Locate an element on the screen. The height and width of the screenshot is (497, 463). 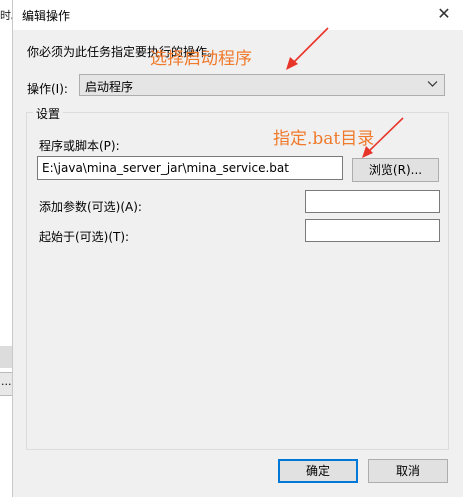
program-label: 程序或脚本(P): is located at coordinates (79, 146).